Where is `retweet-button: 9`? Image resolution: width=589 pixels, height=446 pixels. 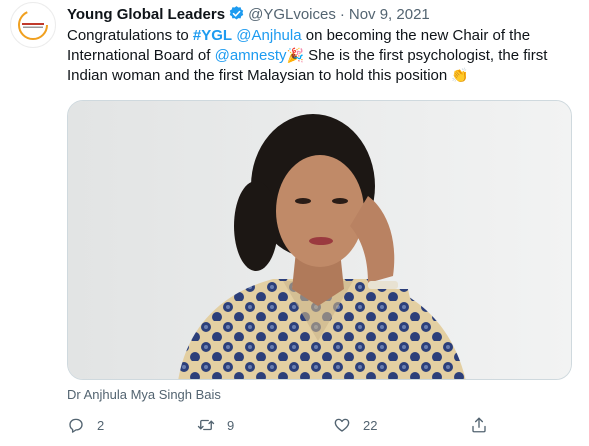
retweet-button: 9 is located at coordinates (215, 425).